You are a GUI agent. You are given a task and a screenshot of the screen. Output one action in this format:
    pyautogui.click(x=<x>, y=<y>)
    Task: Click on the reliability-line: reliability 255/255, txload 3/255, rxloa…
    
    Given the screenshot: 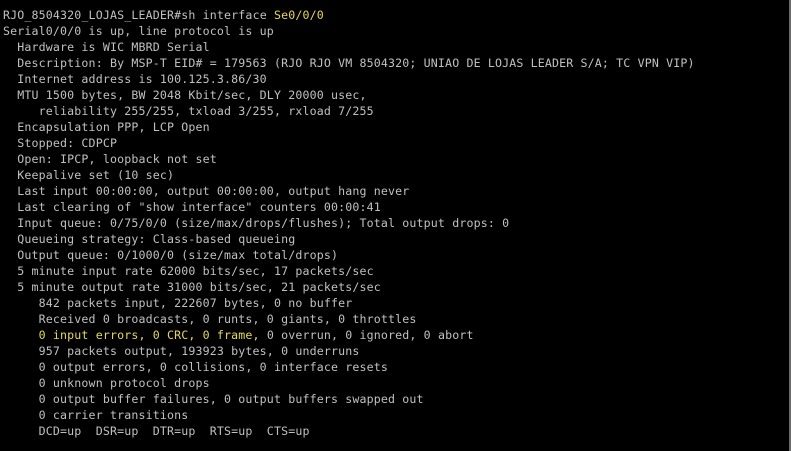 What is the action you would take?
    pyautogui.click(x=188, y=111)
    